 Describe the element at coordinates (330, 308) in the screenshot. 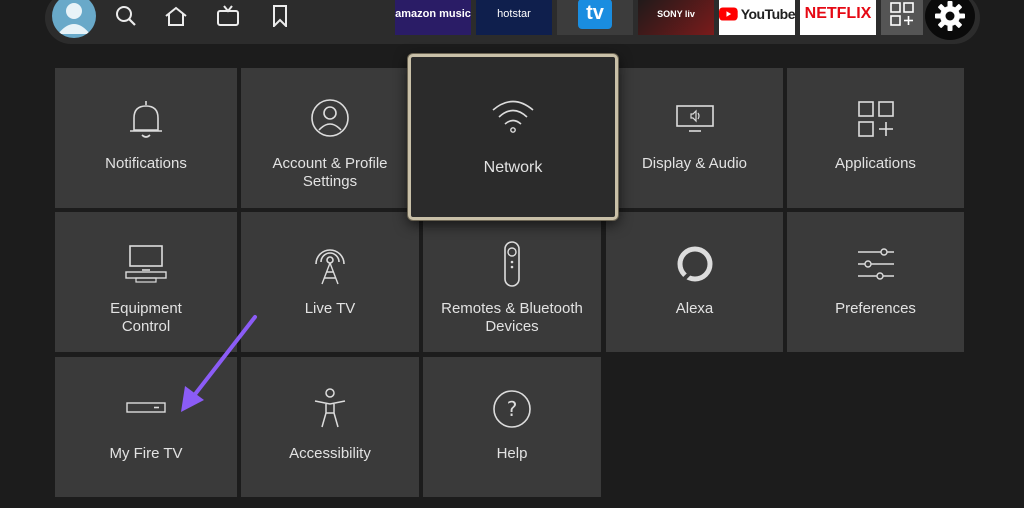

I see `tile-label: Live TV` at that location.